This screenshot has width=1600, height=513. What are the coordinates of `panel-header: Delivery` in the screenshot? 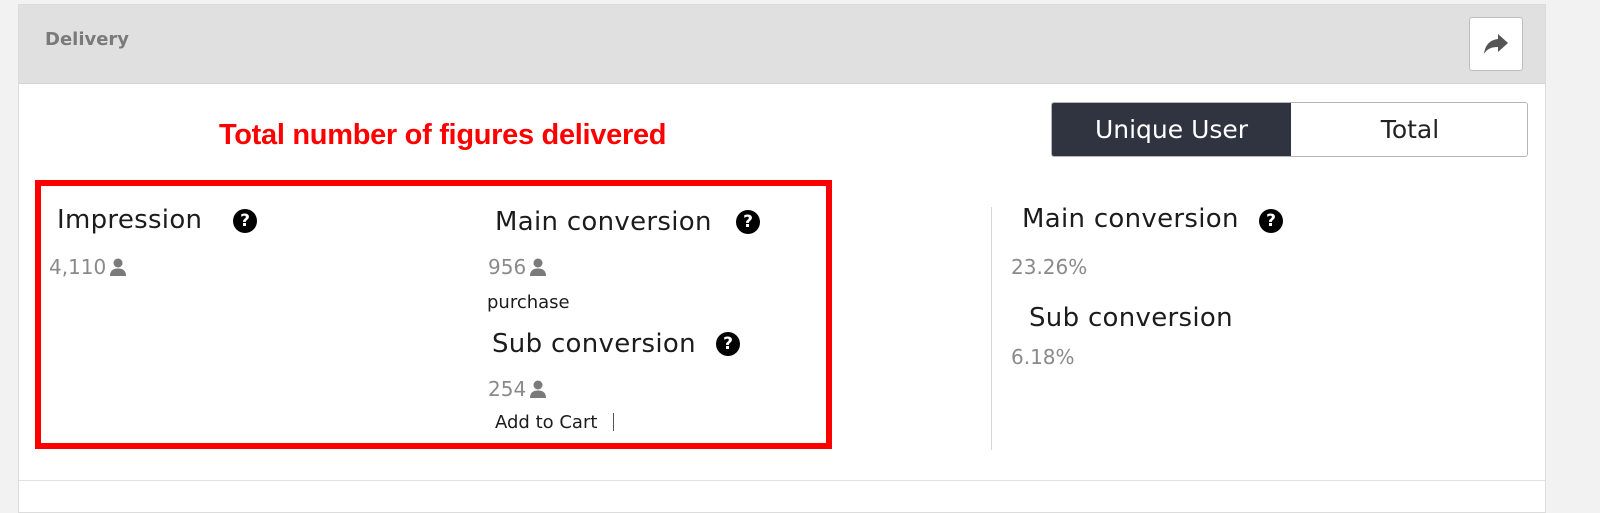 It's located at (782, 44).